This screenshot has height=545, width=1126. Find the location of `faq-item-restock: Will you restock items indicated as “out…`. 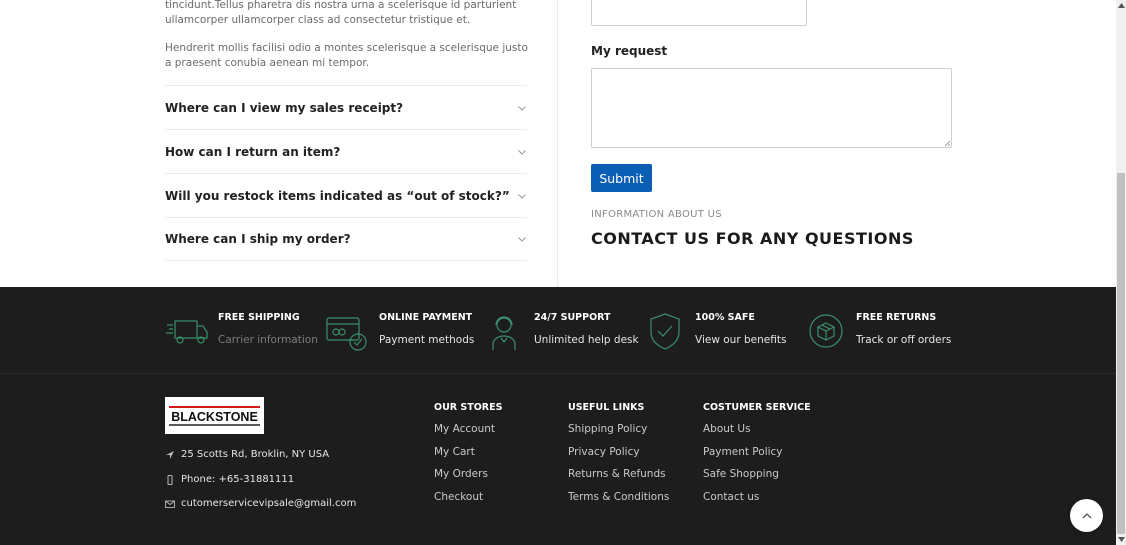

faq-item-restock: Will you restock items indicated as “out… is located at coordinates (346, 195).